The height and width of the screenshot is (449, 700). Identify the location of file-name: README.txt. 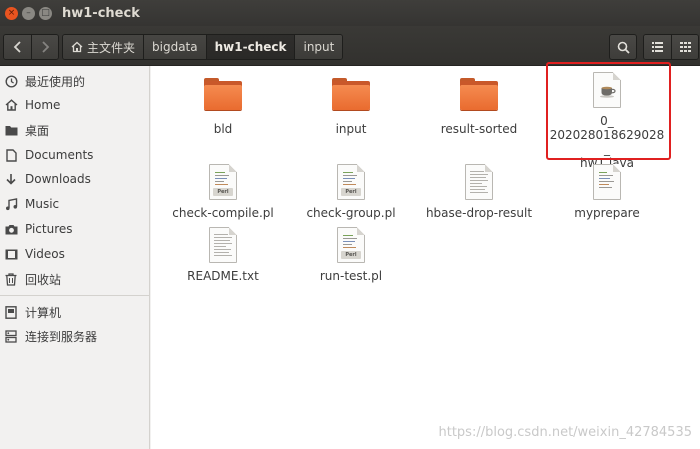
(223, 276).